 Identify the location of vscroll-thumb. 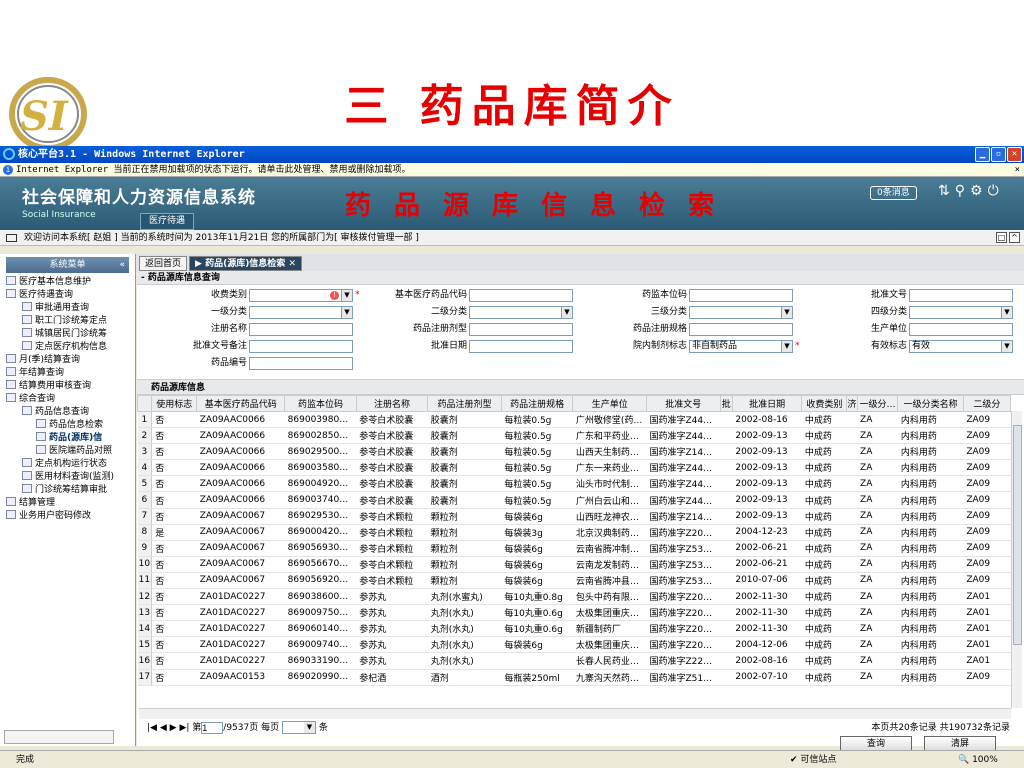
(1017, 535).